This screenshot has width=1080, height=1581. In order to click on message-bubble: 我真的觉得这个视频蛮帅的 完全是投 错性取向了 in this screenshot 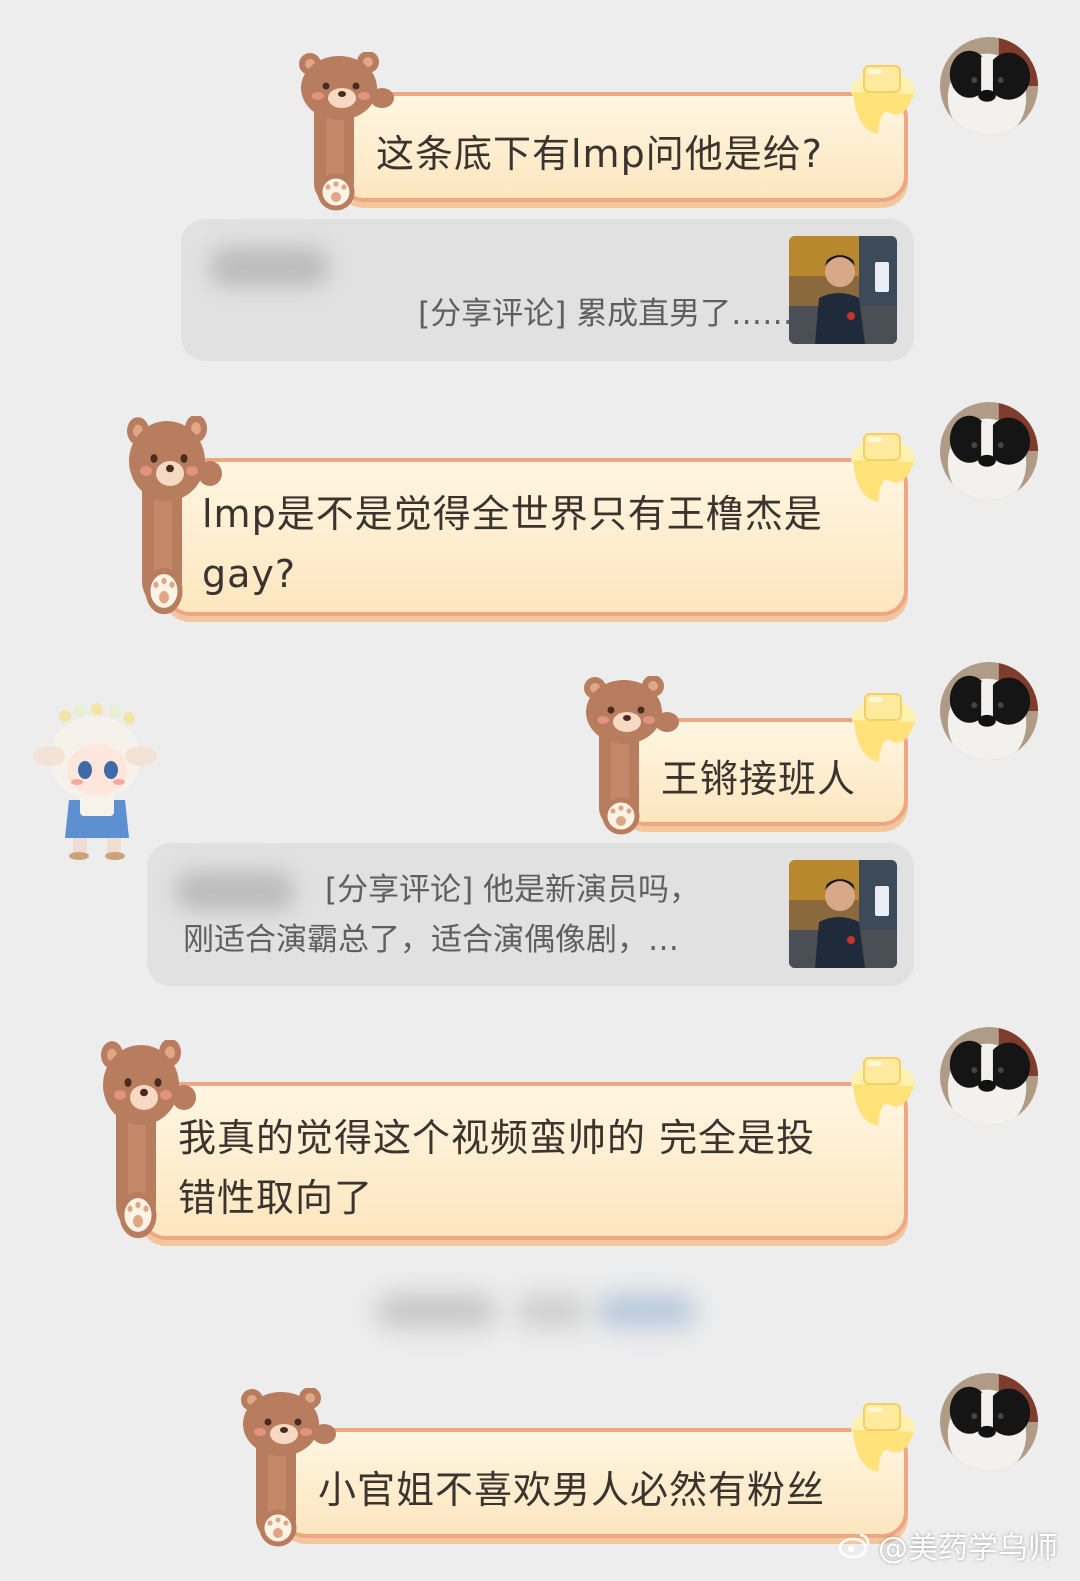, I will do `click(507, 1146)`.